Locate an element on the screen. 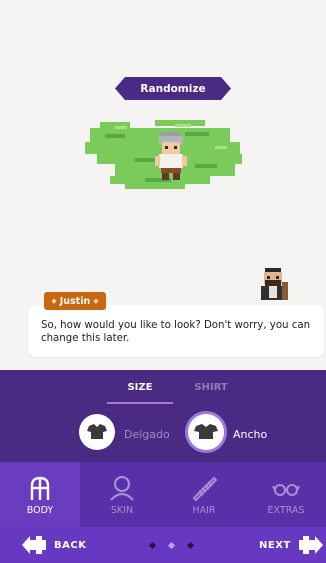 The width and height of the screenshot is (326, 563). back-label: BACK is located at coordinates (70, 545).